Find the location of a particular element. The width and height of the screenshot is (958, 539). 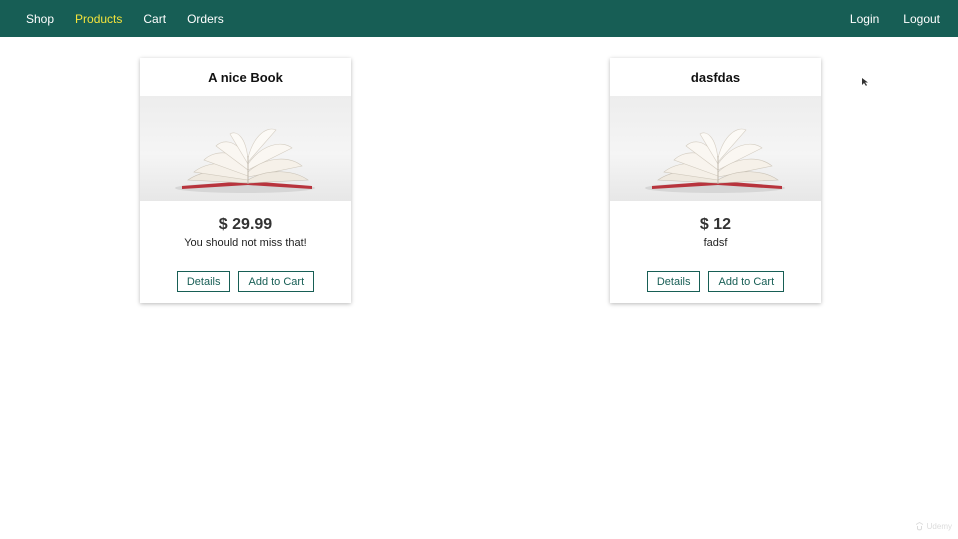

mouse-cursor-icon is located at coordinates (865, 82).